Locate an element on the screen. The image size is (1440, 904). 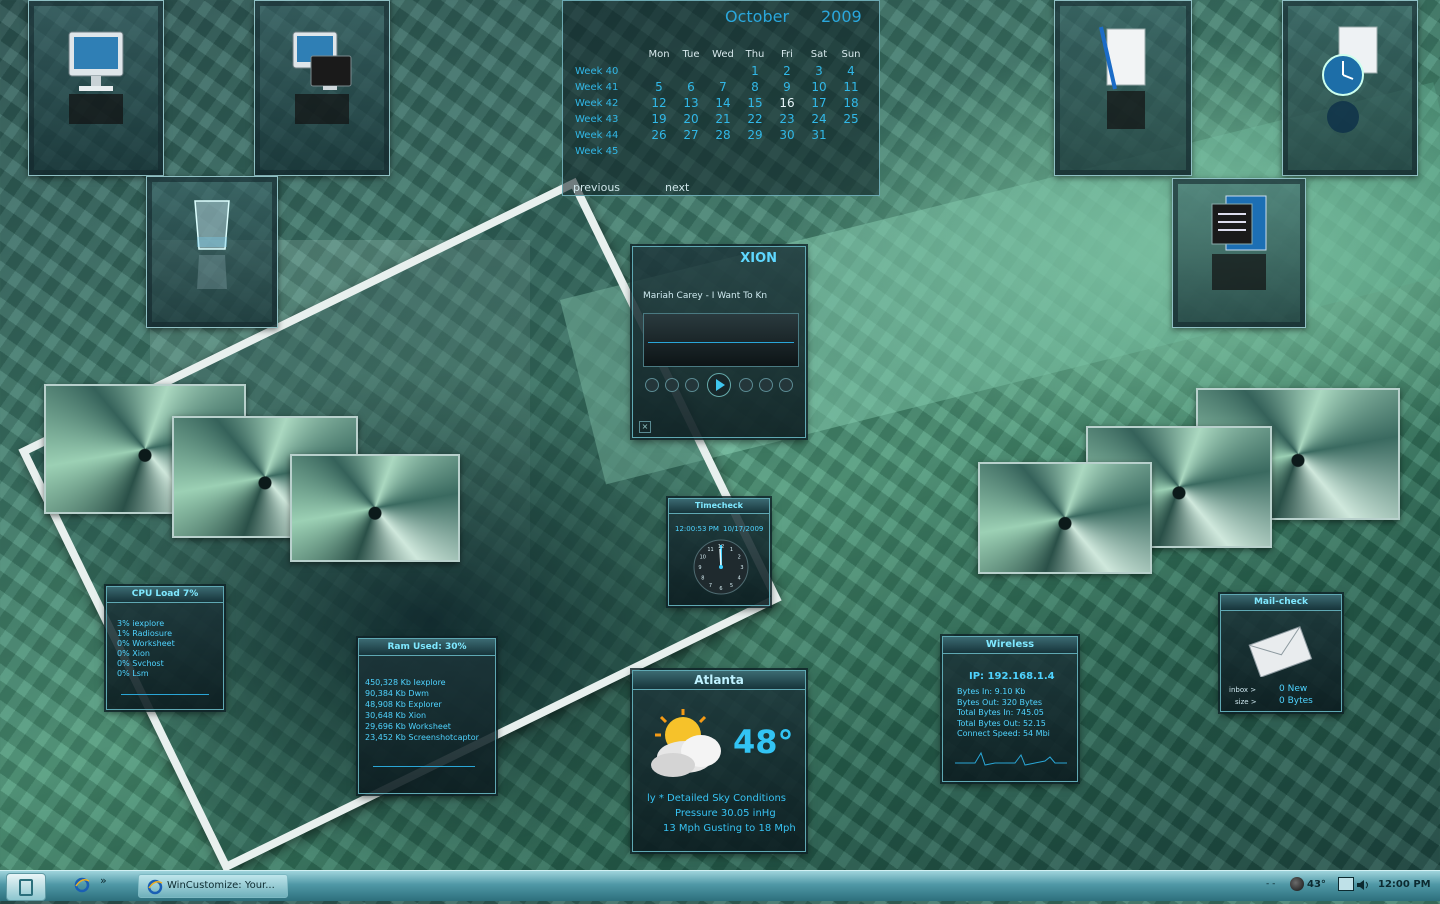
calendar-day: 5 is located at coordinates (659, 87).